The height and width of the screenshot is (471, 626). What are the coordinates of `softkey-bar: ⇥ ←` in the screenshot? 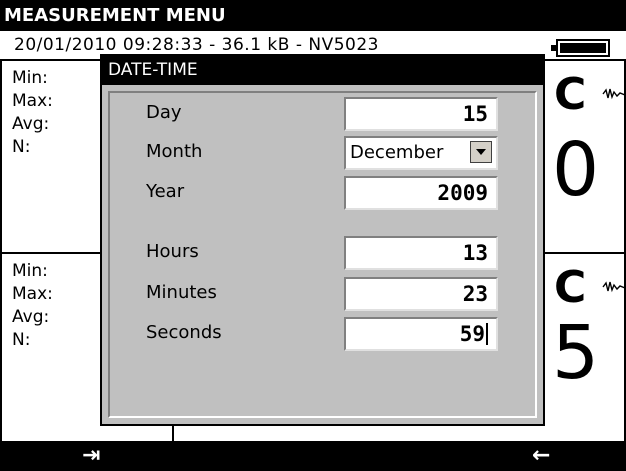 It's located at (313, 456).